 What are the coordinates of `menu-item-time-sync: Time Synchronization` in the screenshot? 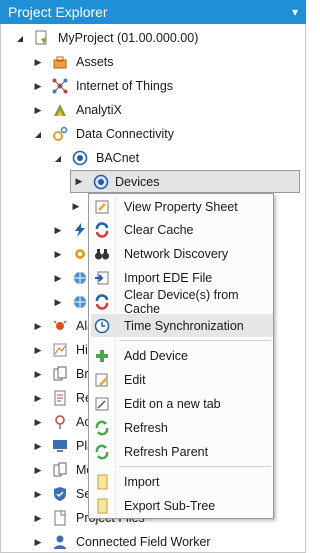 It's located at (182, 325).